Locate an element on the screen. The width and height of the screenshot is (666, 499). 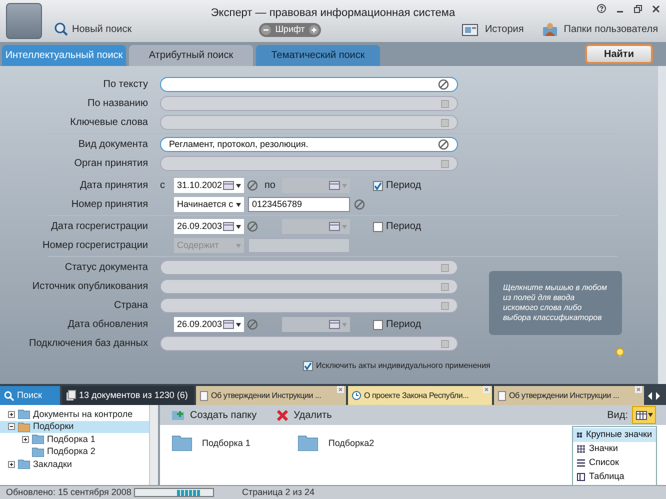
view-dropdown is located at coordinates (644, 415).